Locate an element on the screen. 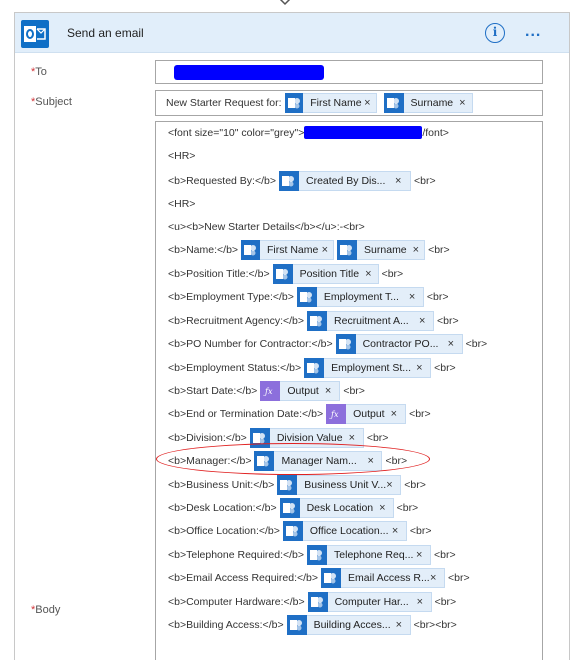  token-computer-hardware: Computer Har... × is located at coordinates (369, 602).